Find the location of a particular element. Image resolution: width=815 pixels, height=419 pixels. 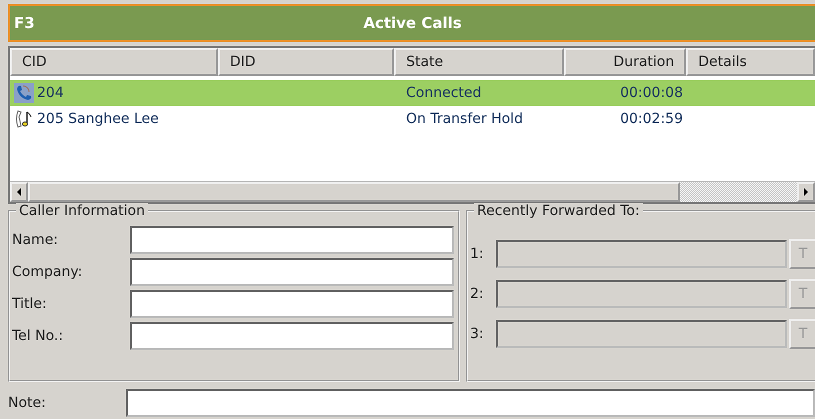

group-title: Recently Forwarded To: is located at coordinates (558, 211).